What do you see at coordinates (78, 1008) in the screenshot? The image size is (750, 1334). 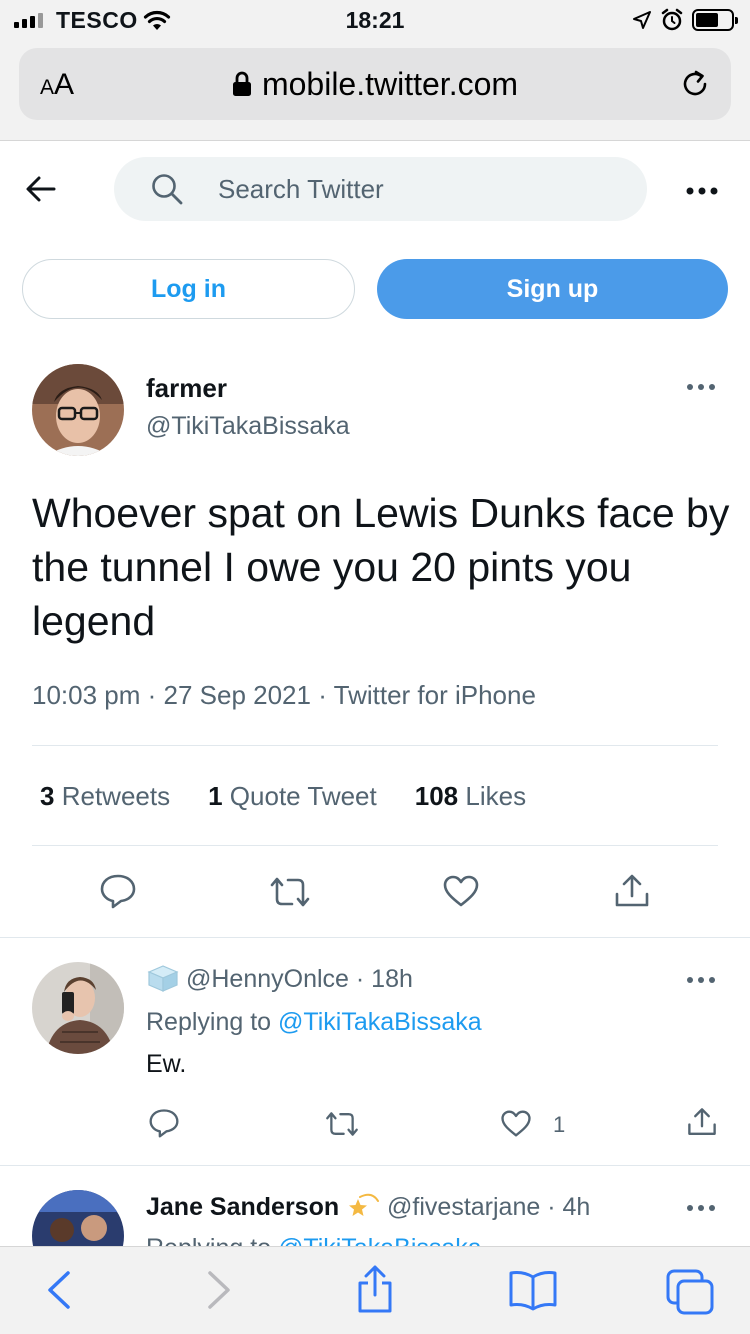 I see `reply-avatar` at bounding box center [78, 1008].